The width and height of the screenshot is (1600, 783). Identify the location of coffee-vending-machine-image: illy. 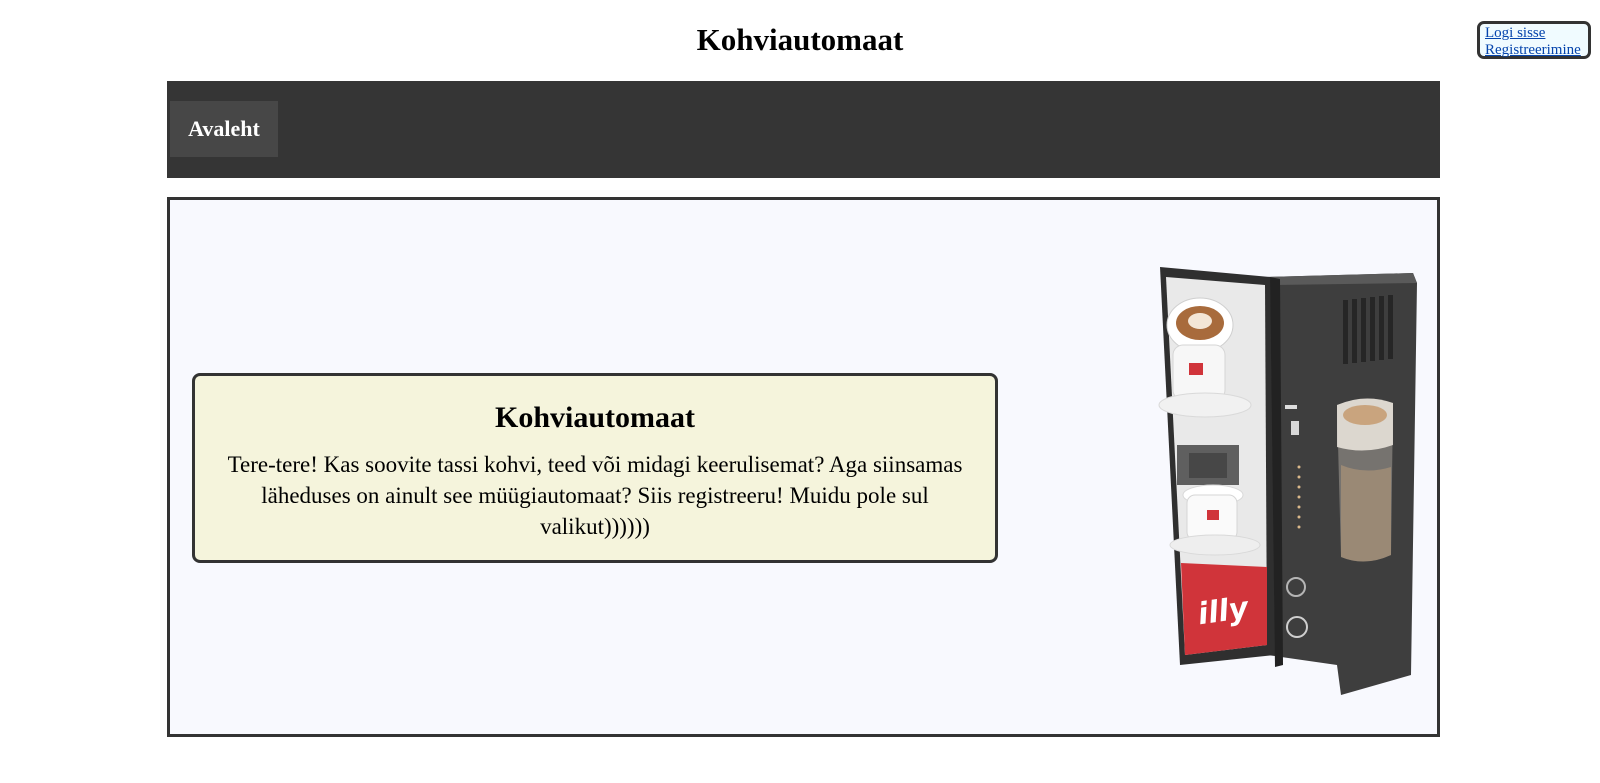
(1287, 481).